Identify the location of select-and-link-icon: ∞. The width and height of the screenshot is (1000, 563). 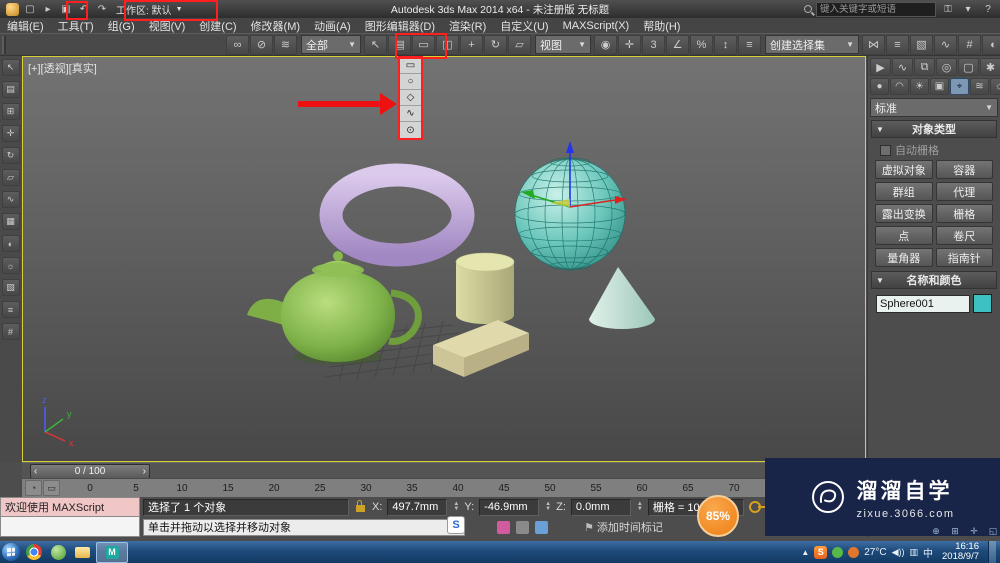
(237, 44).